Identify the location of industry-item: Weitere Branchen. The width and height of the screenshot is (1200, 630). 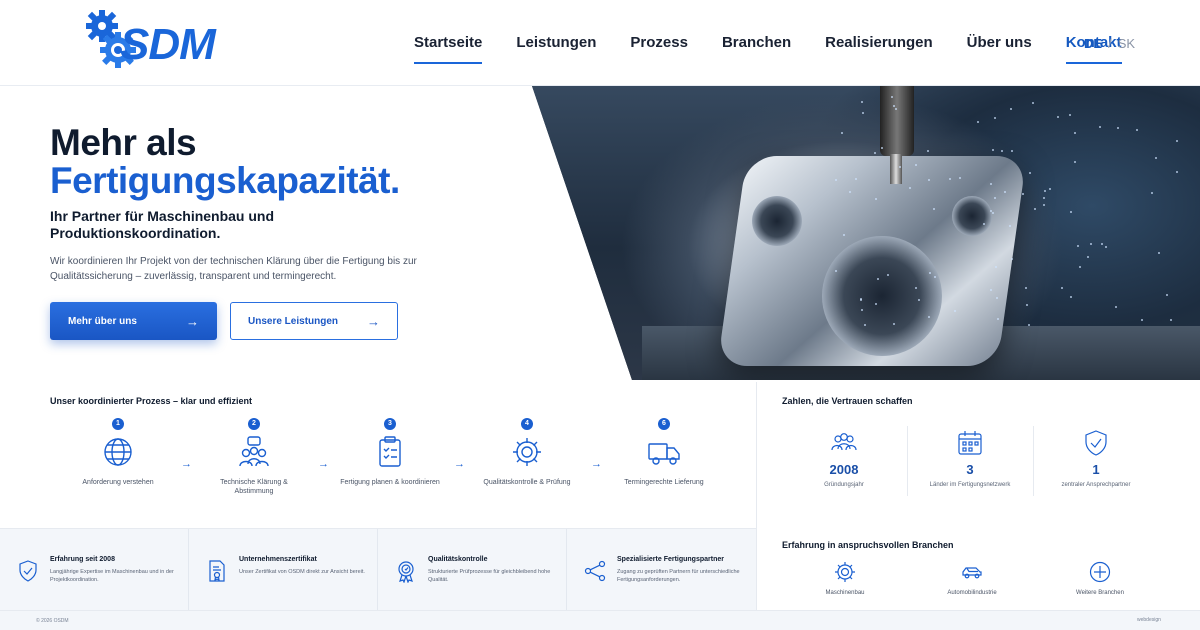
(1100, 578).